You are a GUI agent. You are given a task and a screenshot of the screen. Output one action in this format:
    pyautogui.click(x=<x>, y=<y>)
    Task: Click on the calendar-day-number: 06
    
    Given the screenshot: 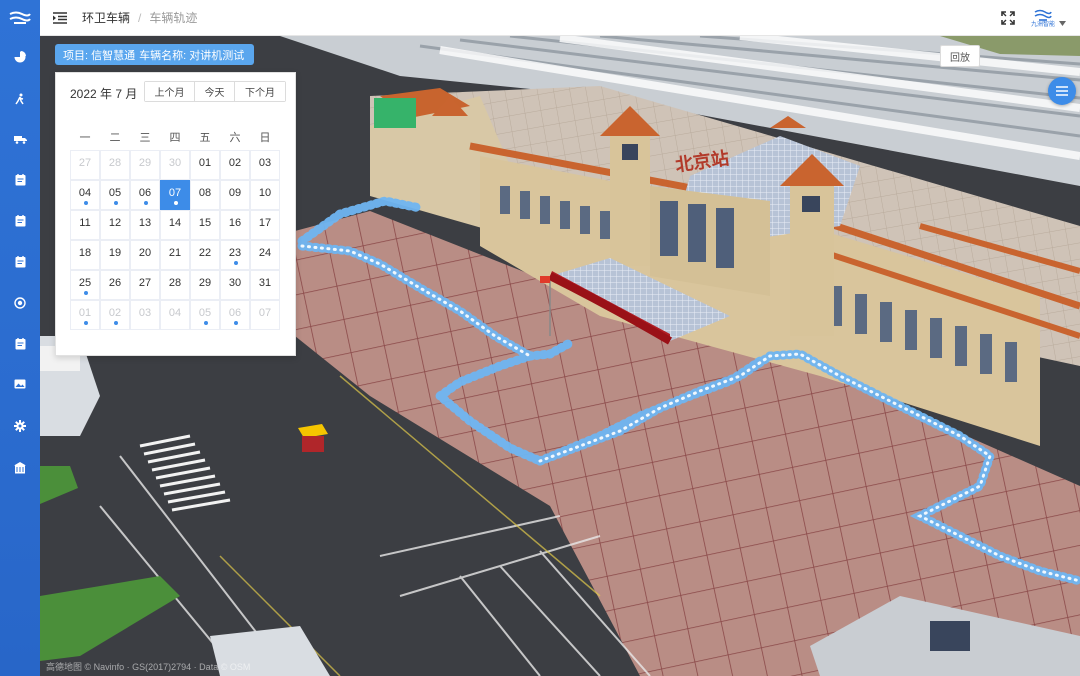 What is the action you would take?
    pyautogui.click(x=235, y=313)
    